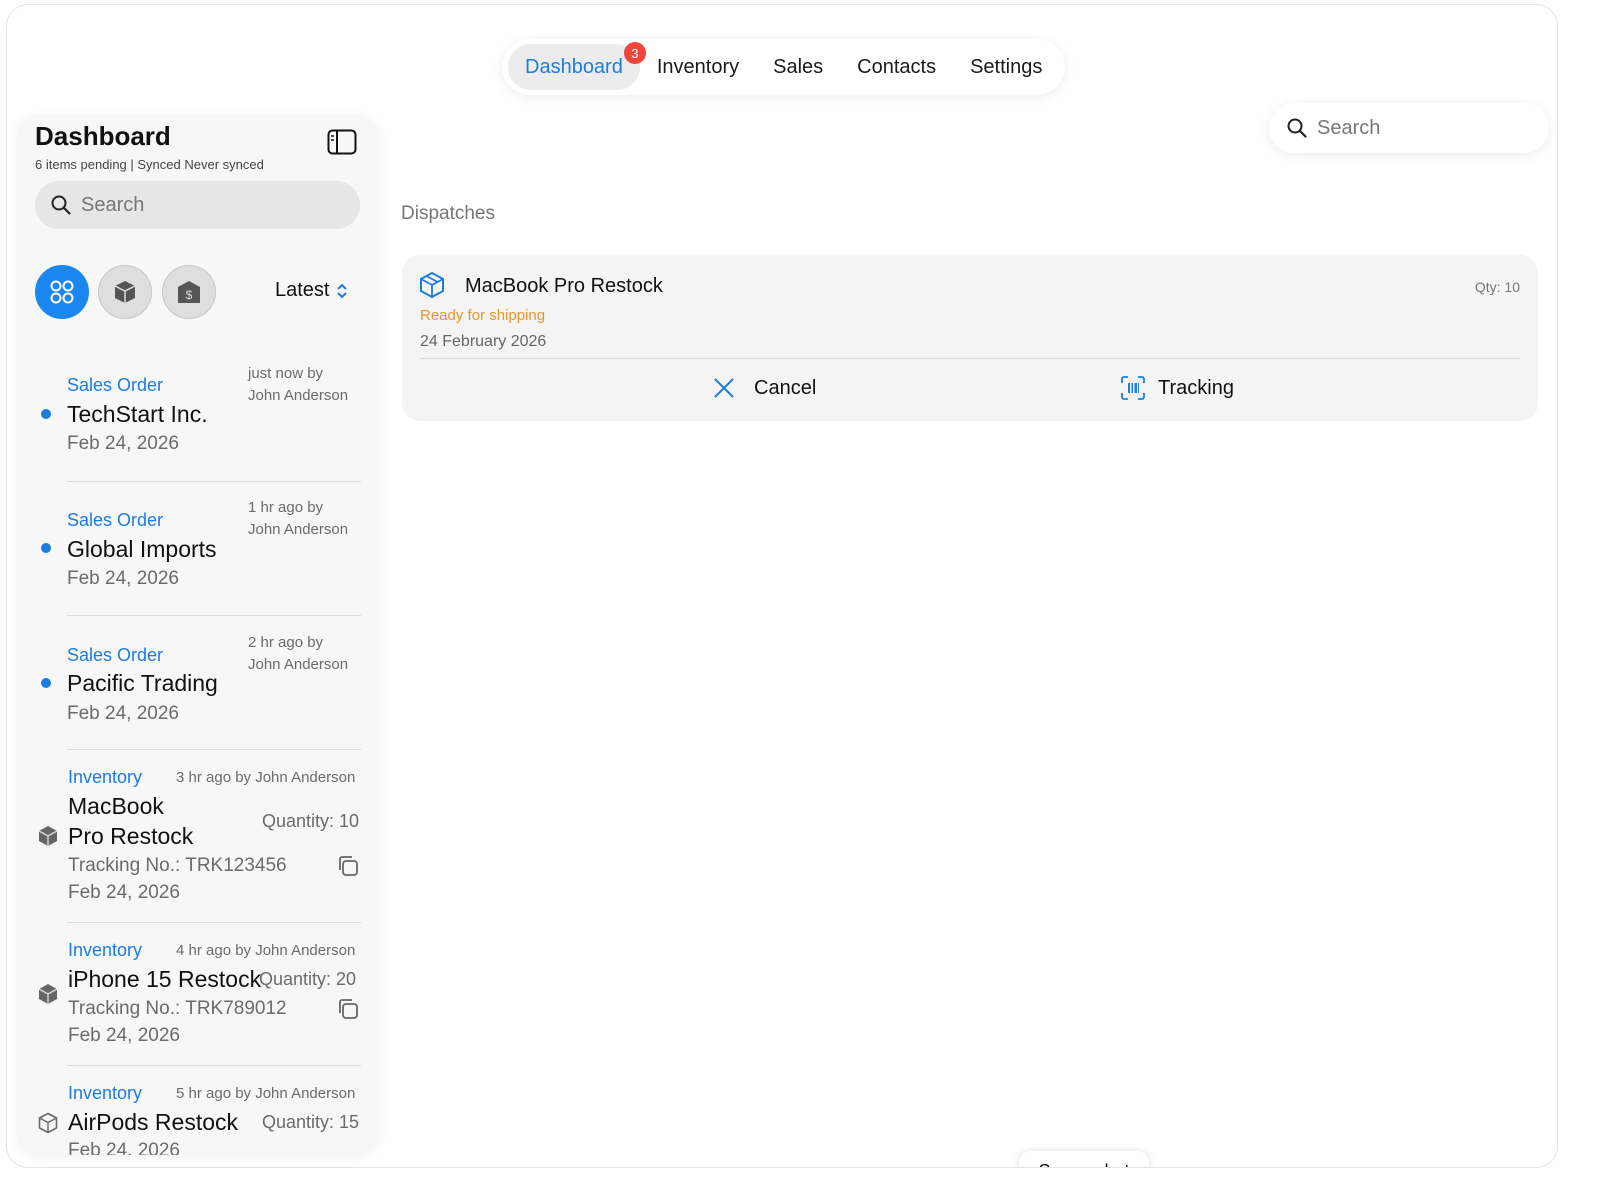 Image resolution: width=1600 pixels, height=1200 pixels. What do you see at coordinates (266, 777) in the screenshot?
I see `item-meta: 3 hr ago by John Anderson` at bounding box center [266, 777].